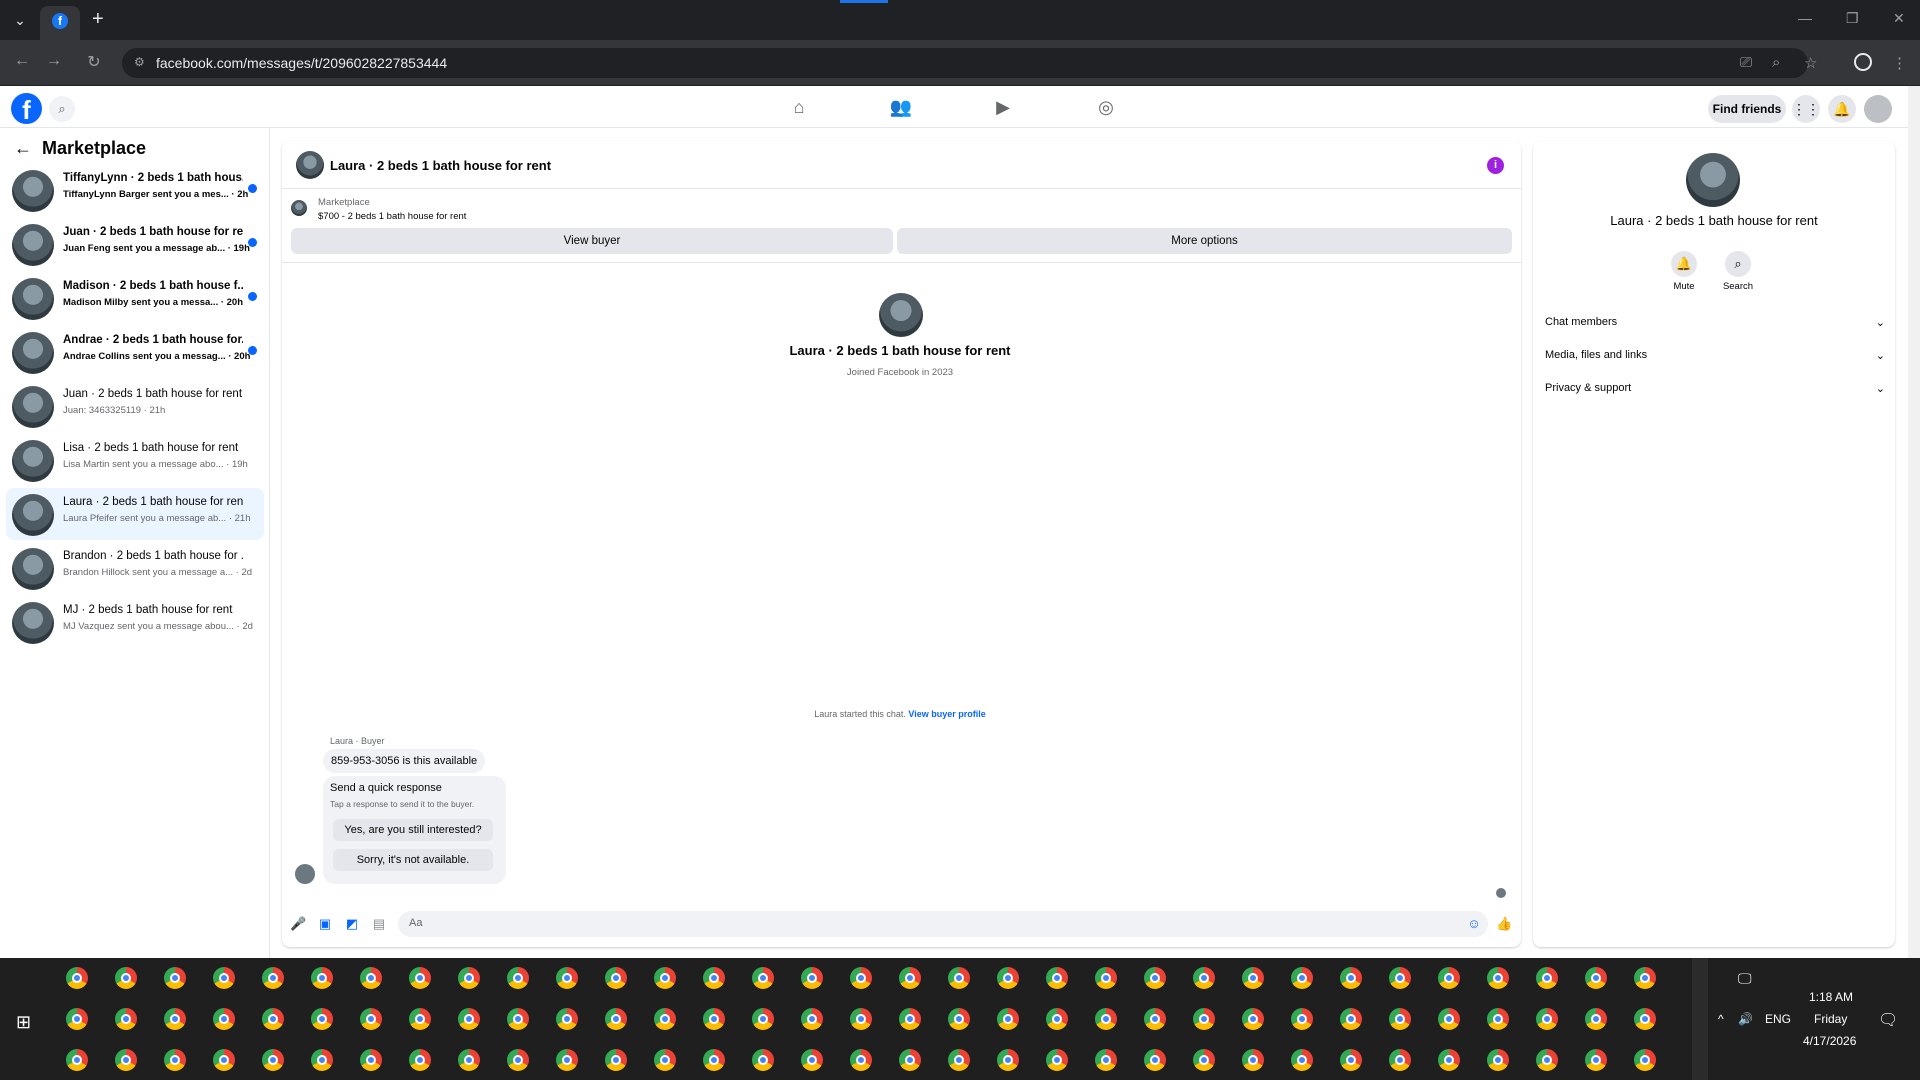 Image resolution: width=1920 pixels, height=1080 pixels. I want to click on close-icon: ✕, so click(1899, 18).